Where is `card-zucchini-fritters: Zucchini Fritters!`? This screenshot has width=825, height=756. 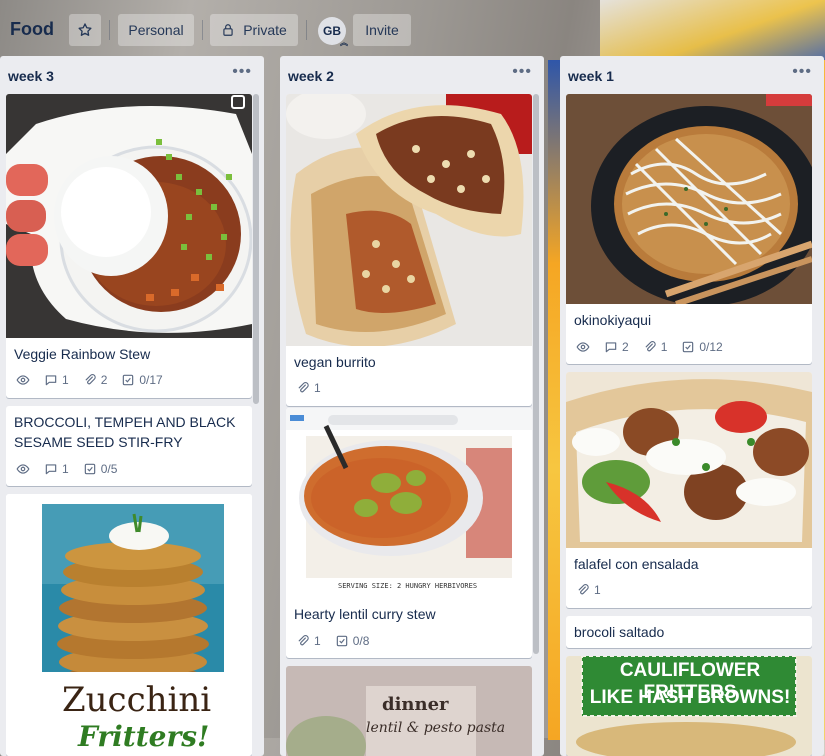
card-zucchini-fritters: Zucchini Fritters! is located at coordinates (129, 625).